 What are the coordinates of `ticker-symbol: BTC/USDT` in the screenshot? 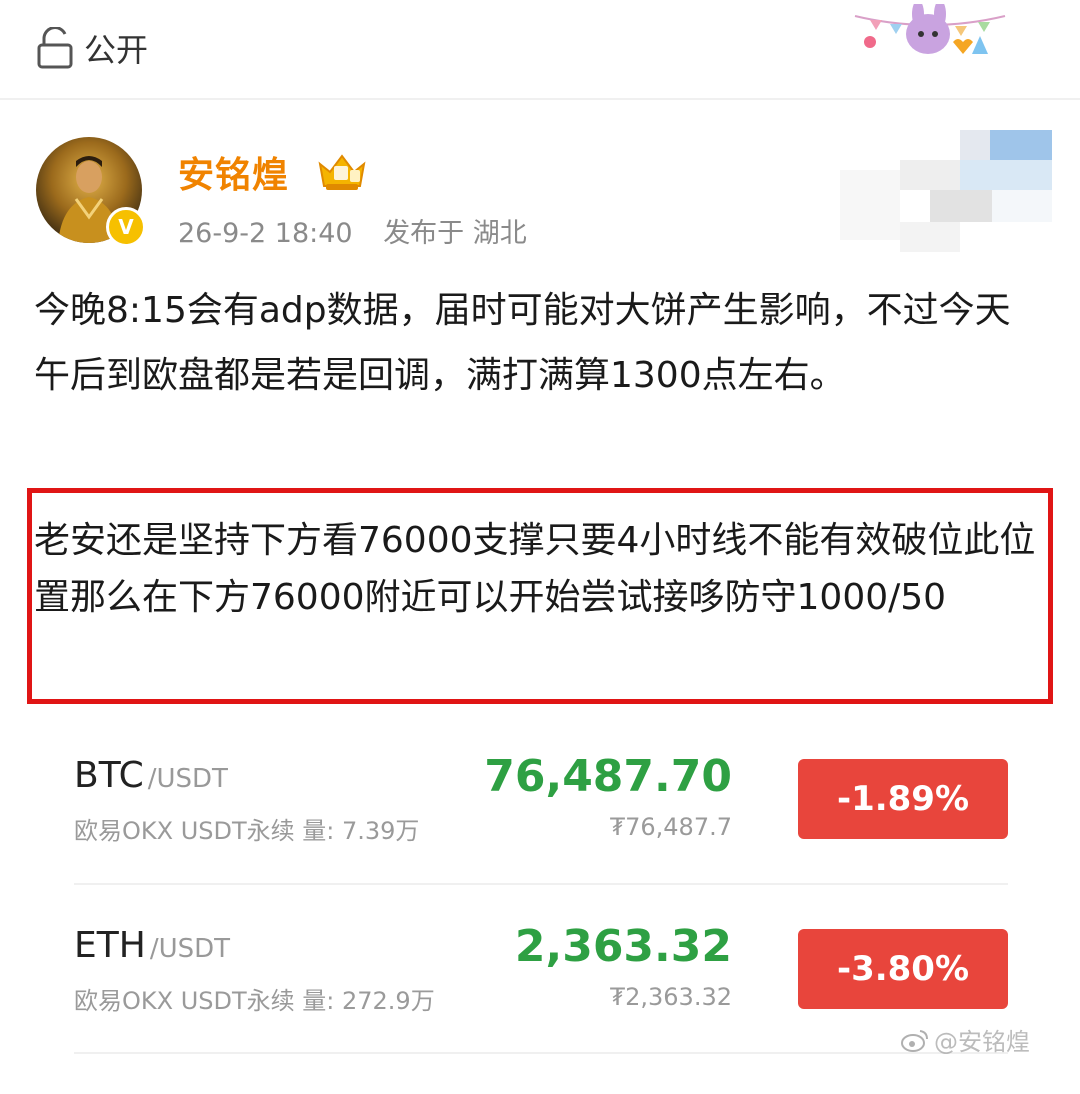 It's located at (151, 775).